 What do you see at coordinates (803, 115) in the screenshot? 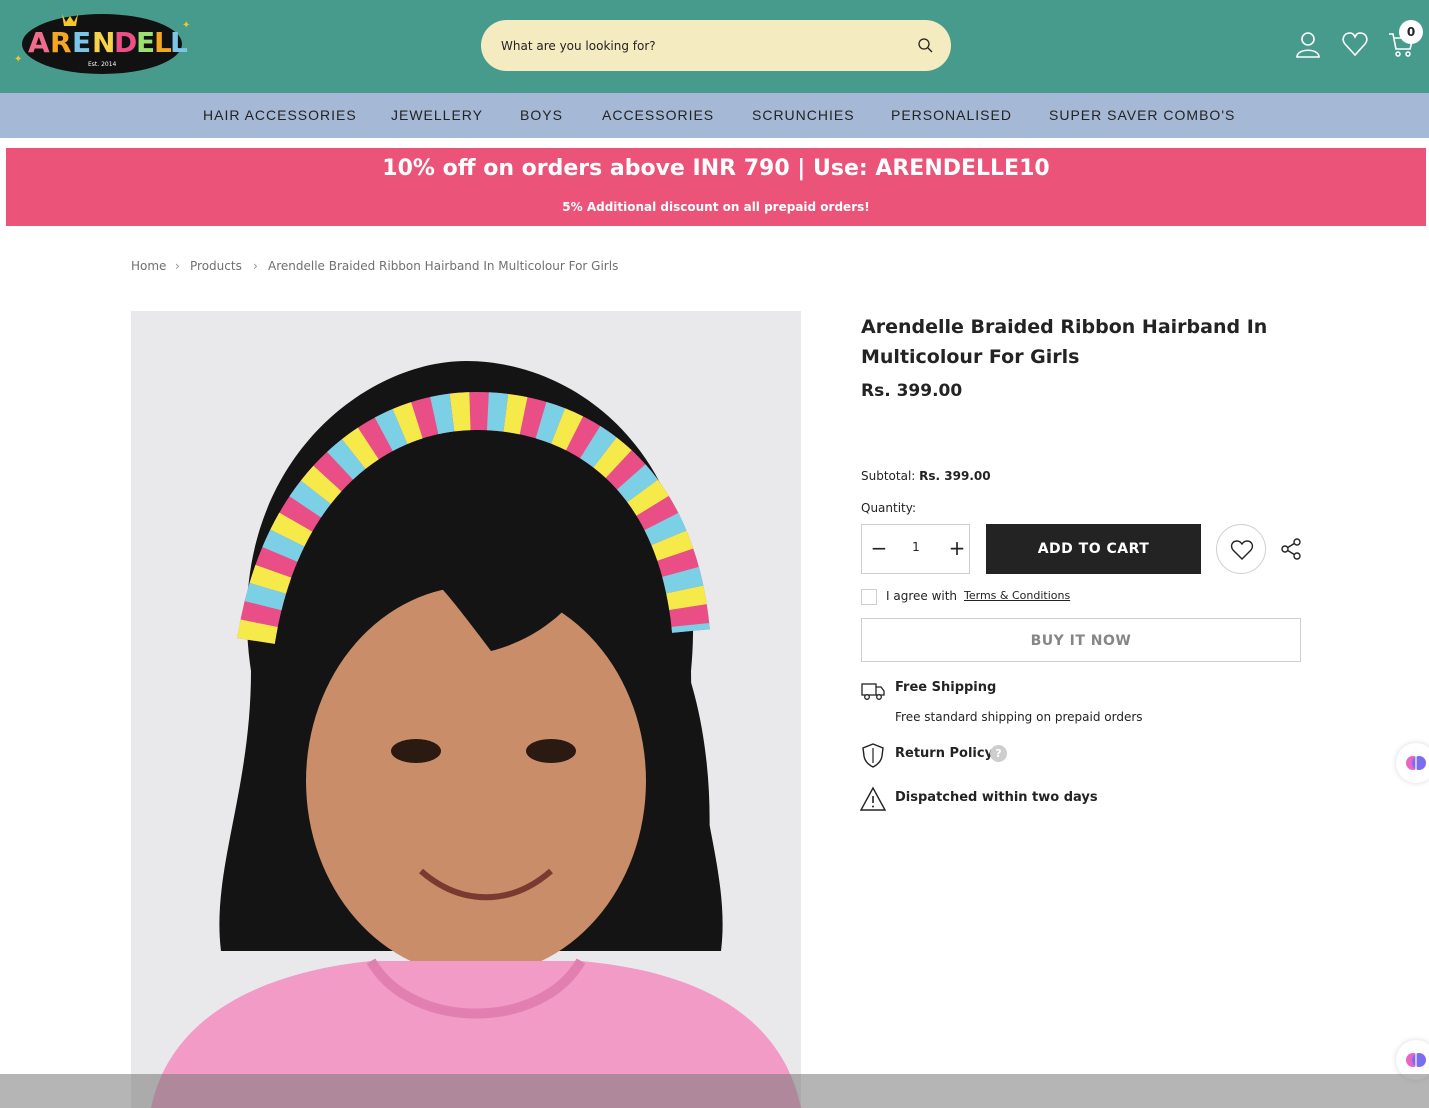
I see `nav-item-scrunchies: SCRUNCHIES` at bounding box center [803, 115].